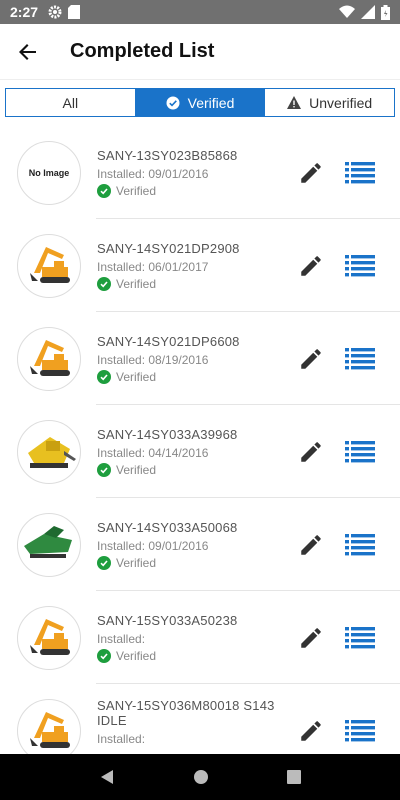 The width and height of the screenshot is (400, 800). What do you see at coordinates (294, 102) in the screenshot?
I see `warning-icon` at bounding box center [294, 102].